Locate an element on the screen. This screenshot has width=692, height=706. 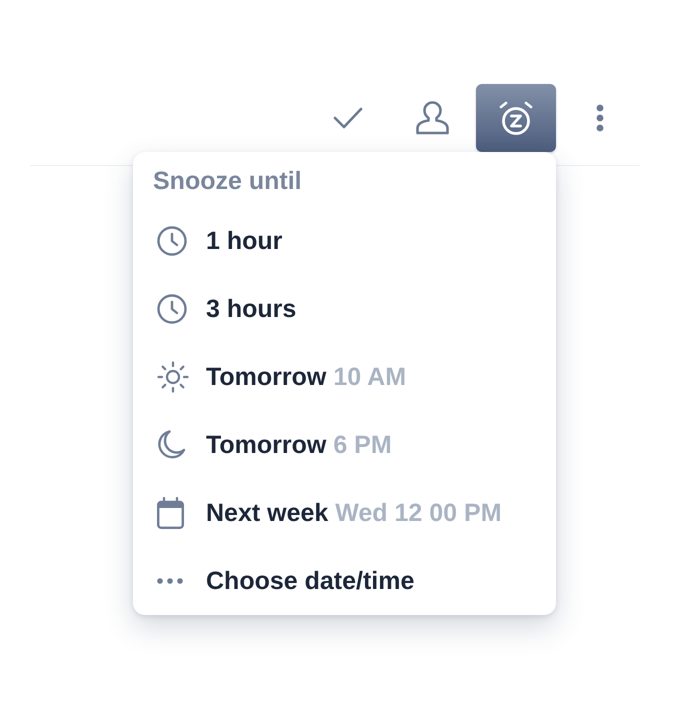
ellipsis-icon is located at coordinates (170, 581).